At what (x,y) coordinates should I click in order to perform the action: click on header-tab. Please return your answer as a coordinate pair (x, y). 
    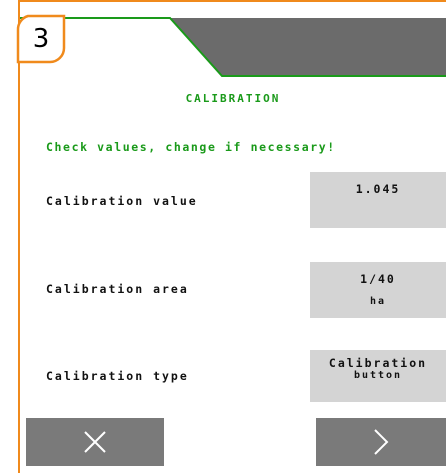
    Looking at the image, I should click on (233, 47).